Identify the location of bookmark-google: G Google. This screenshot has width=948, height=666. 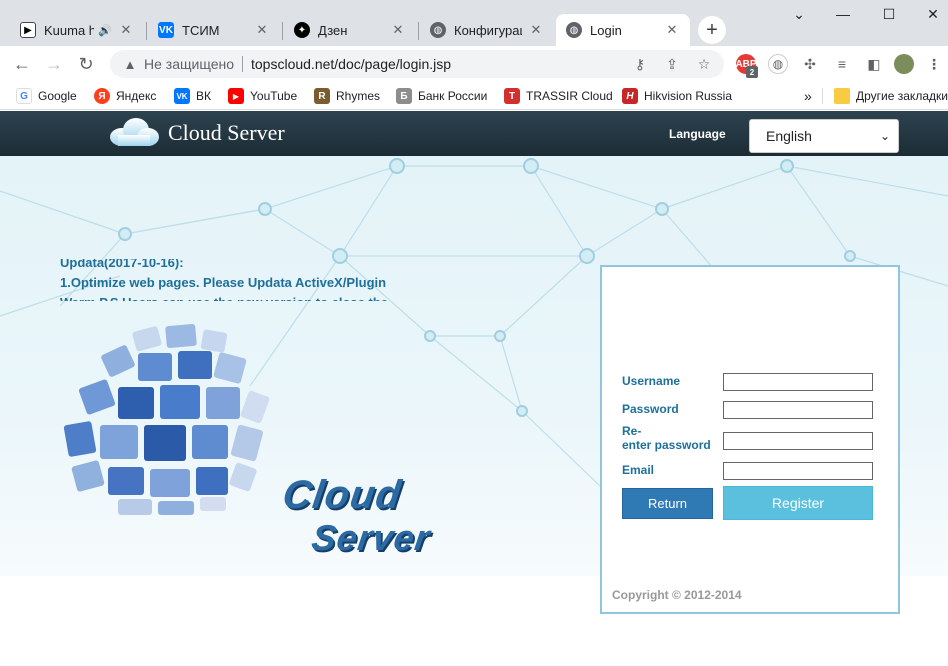
(46, 96).